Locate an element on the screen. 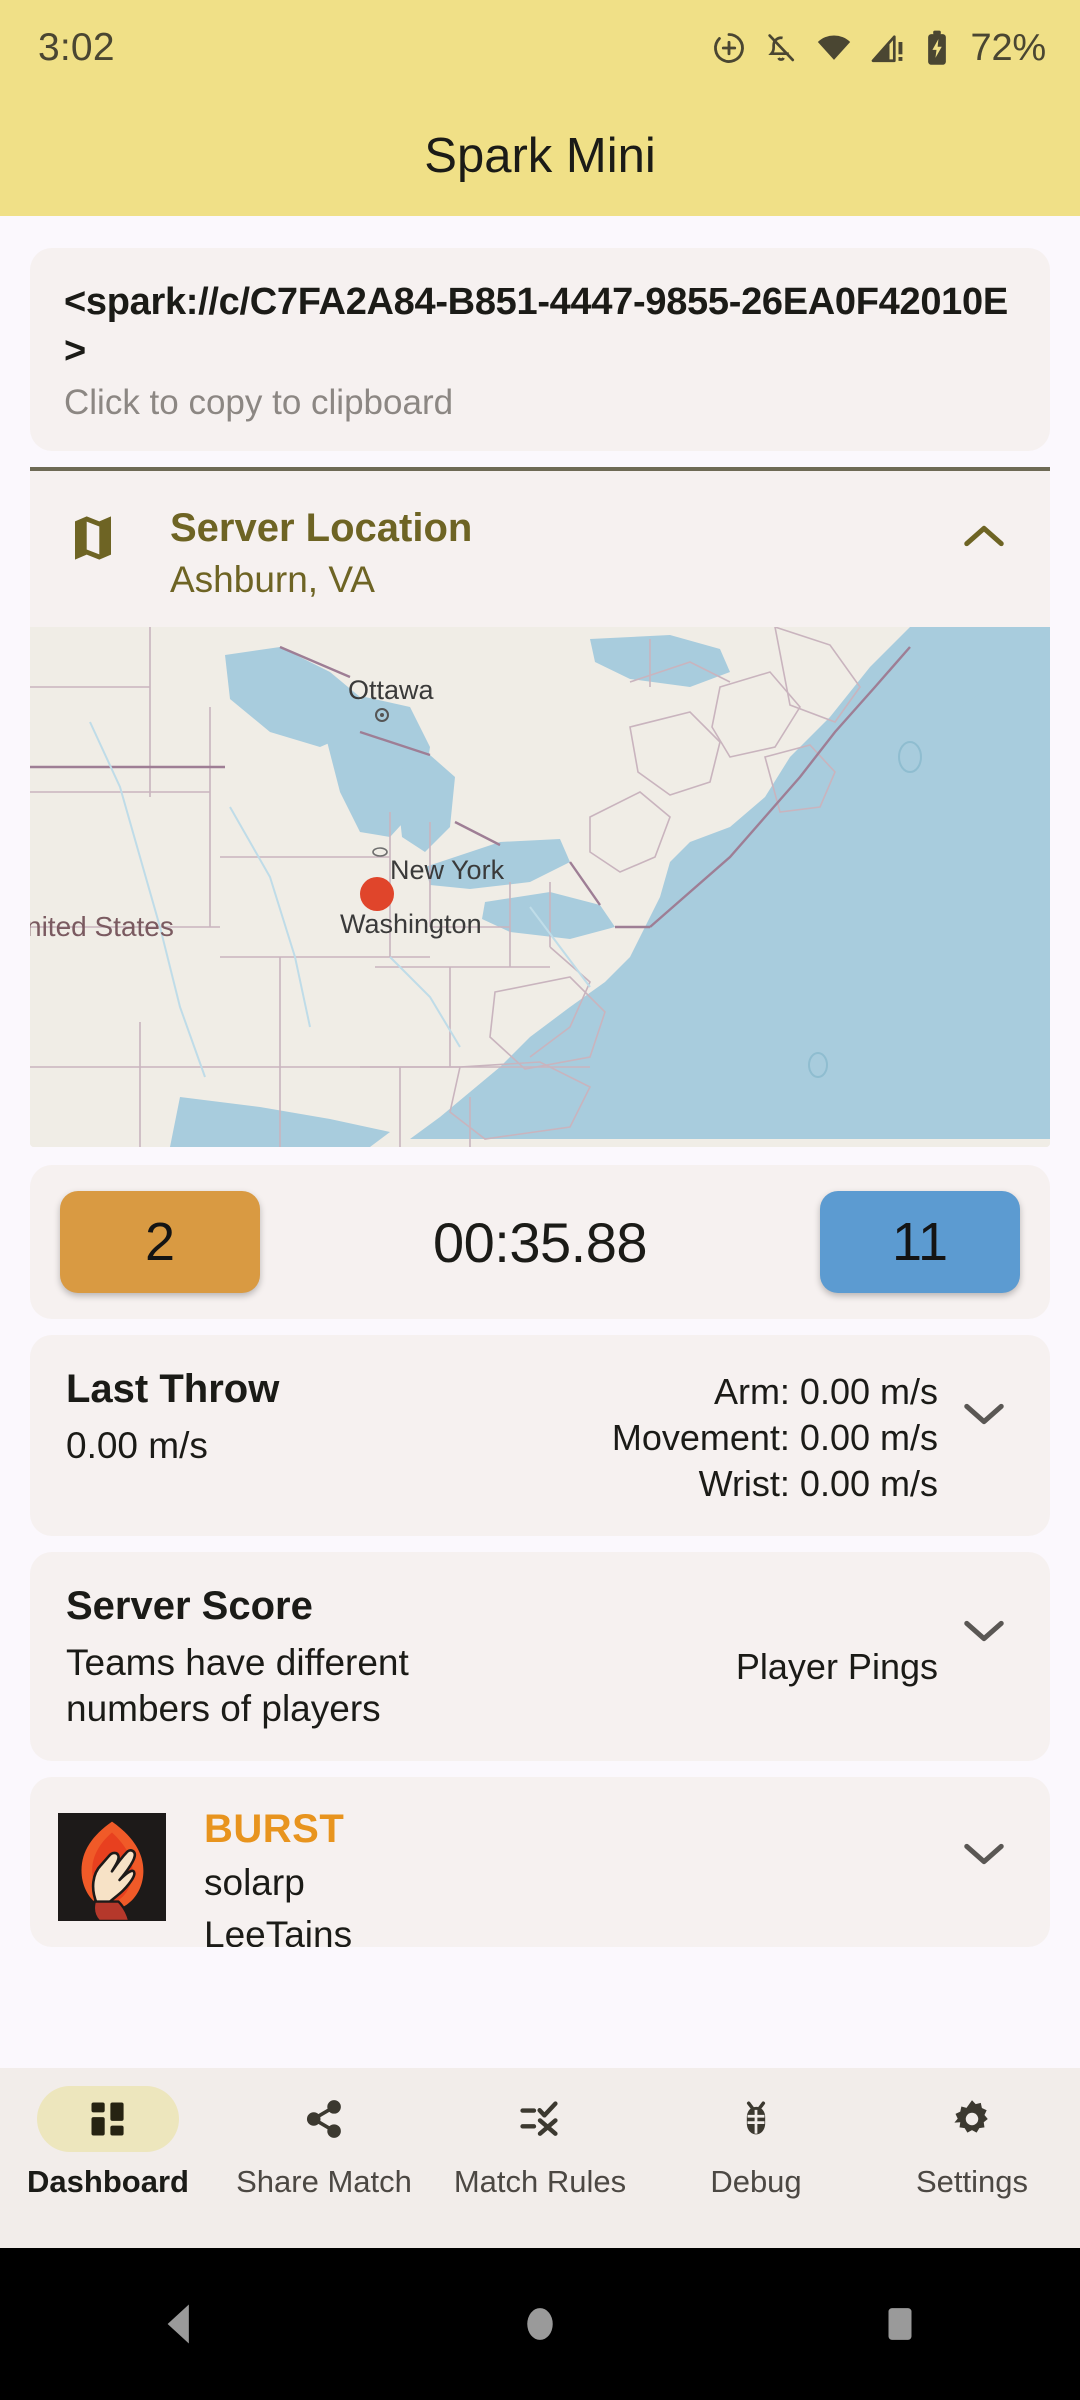 The width and height of the screenshot is (1080, 2400). battery-percent-label: 72% is located at coordinates (1008, 47).